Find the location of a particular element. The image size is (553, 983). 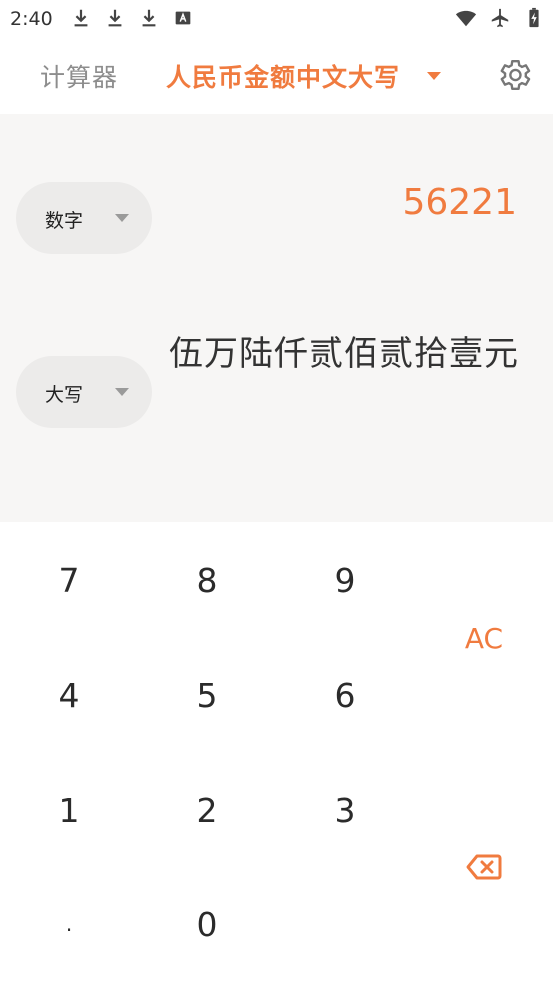

key-4: 4 is located at coordinates (69, 695).